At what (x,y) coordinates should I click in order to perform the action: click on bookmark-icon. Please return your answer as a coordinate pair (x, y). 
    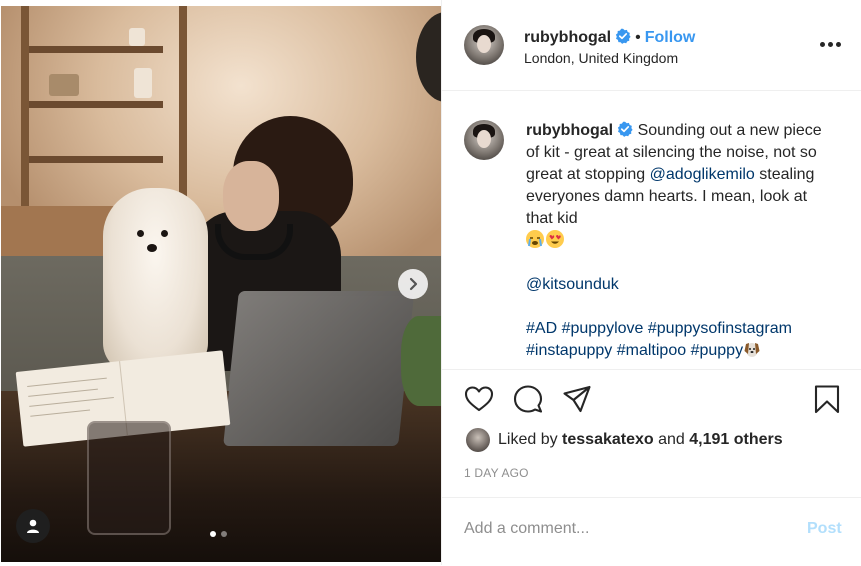
    Looking at the image, I should click on (827, 399).